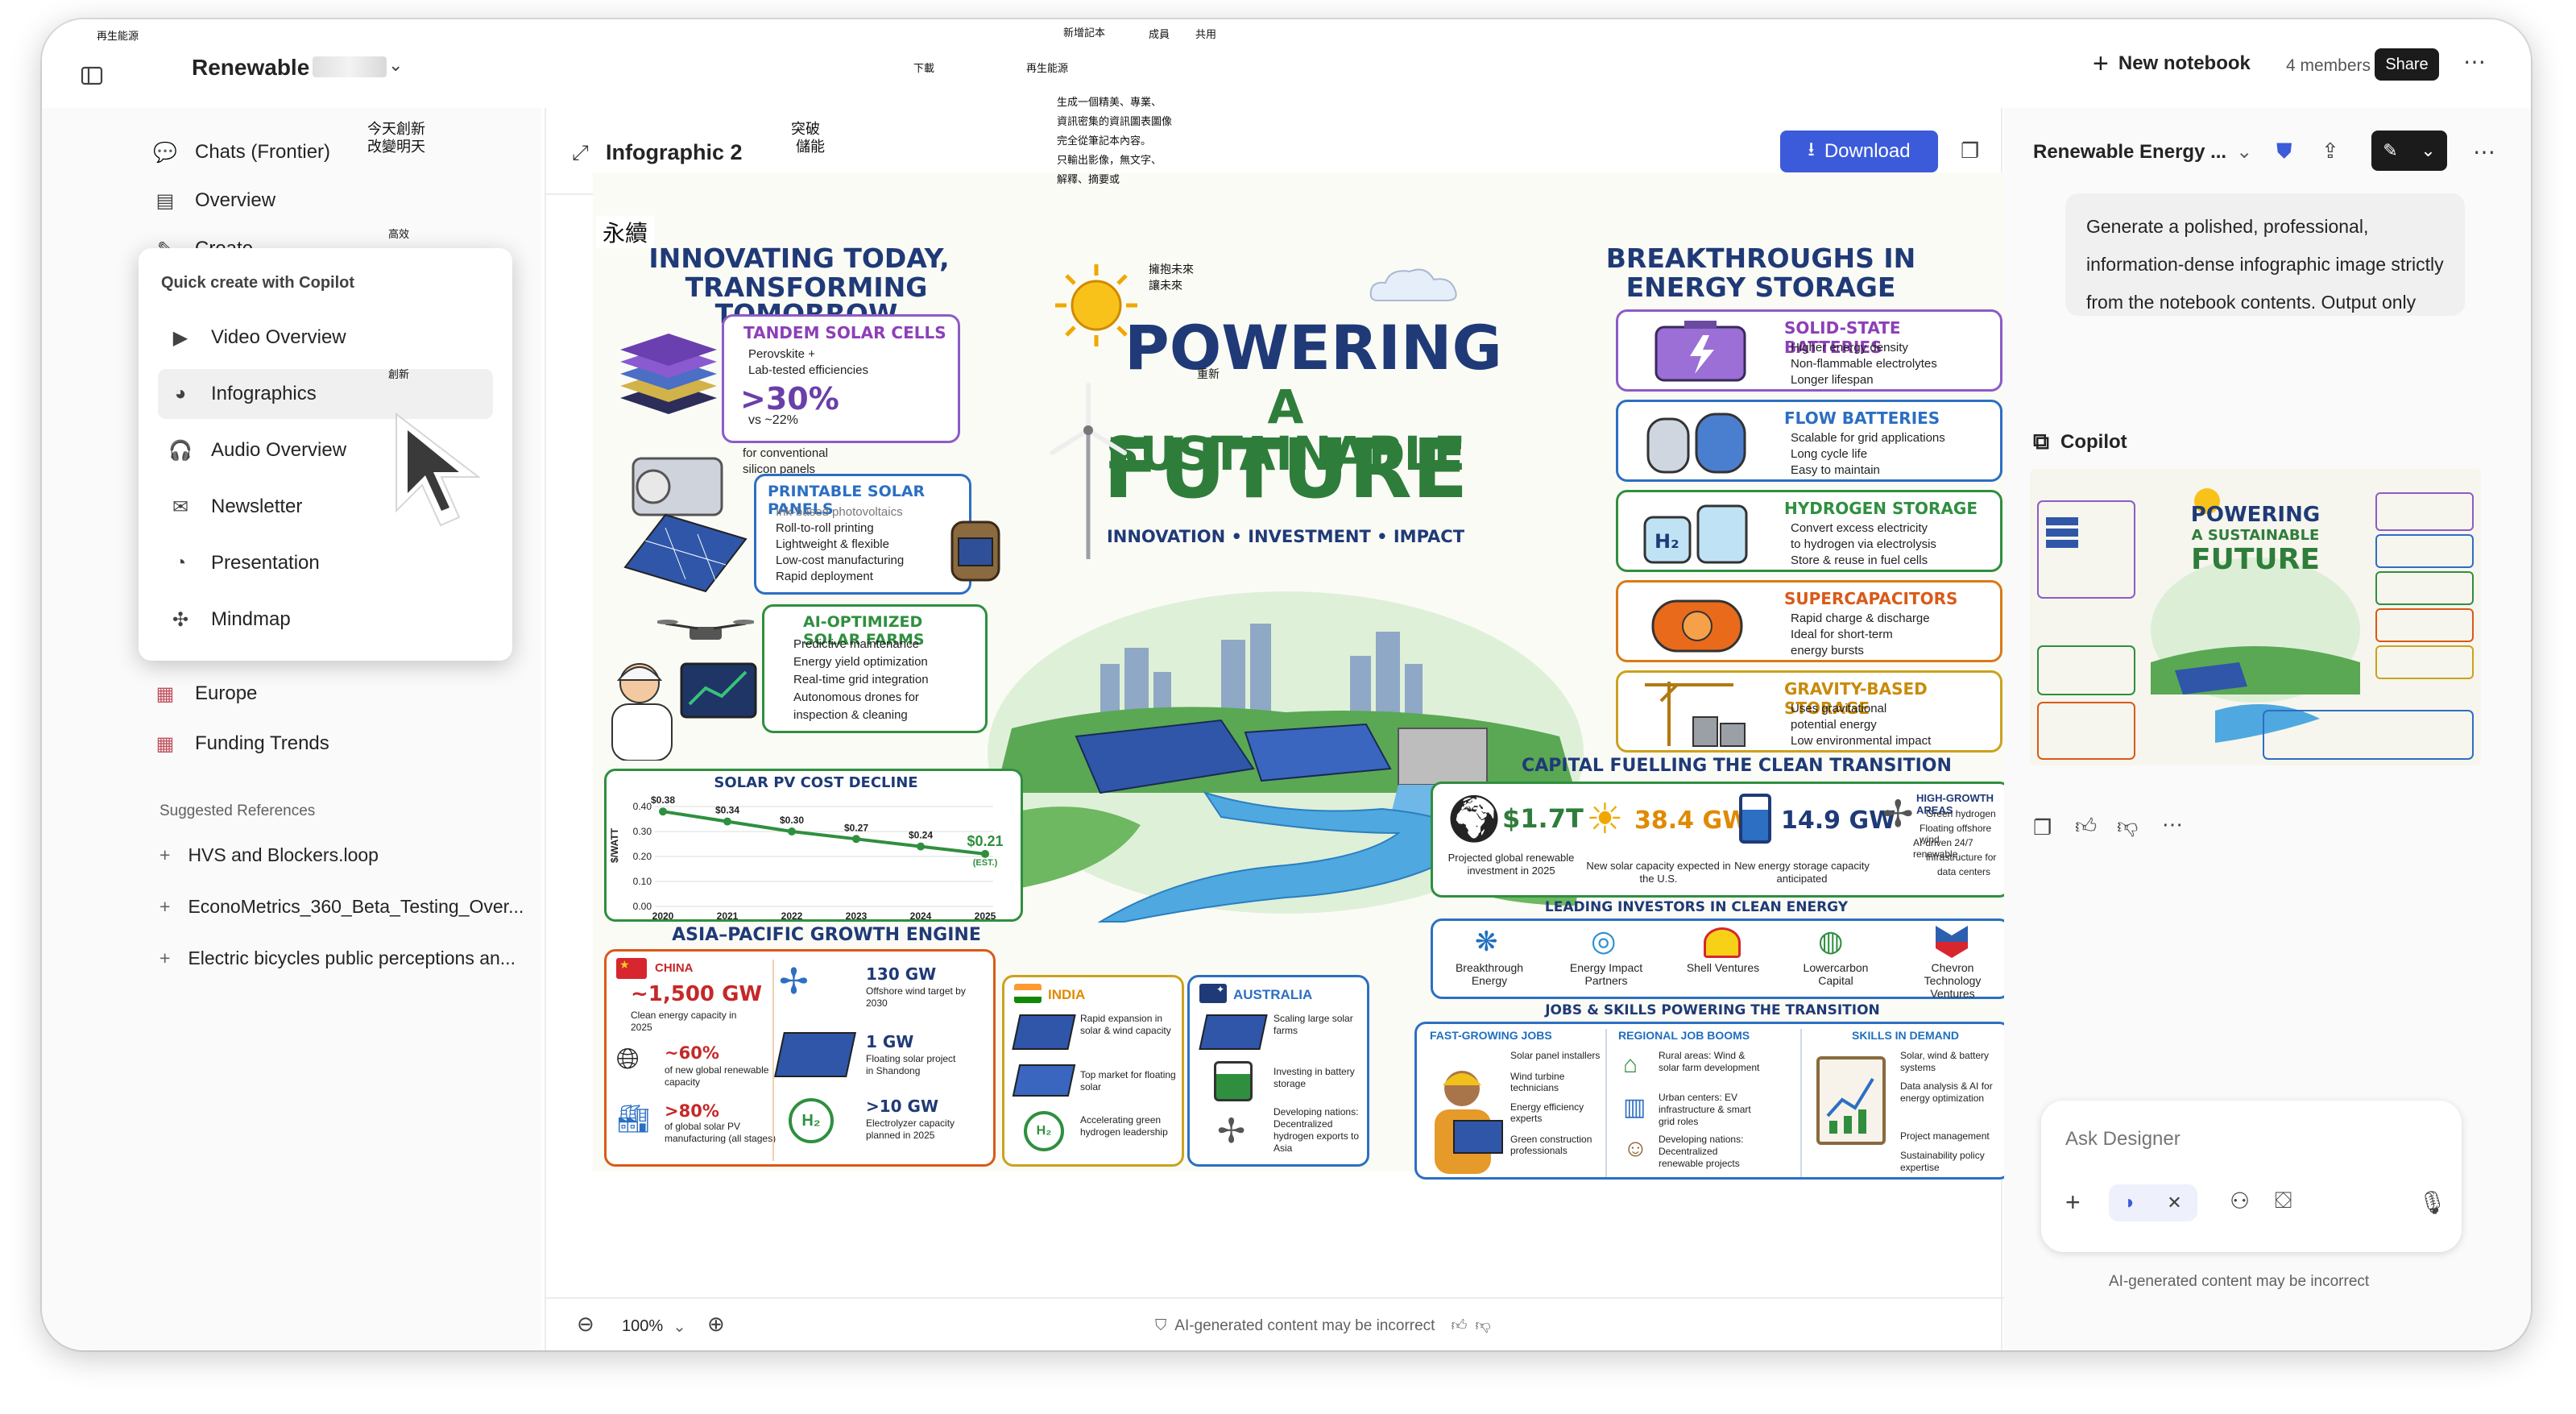 This screenshot has height=1414, width=2576. Describe the element at coordinates (654, 1327) in the screenshot. I see `zoom-level: 100% ⌄` at that location.